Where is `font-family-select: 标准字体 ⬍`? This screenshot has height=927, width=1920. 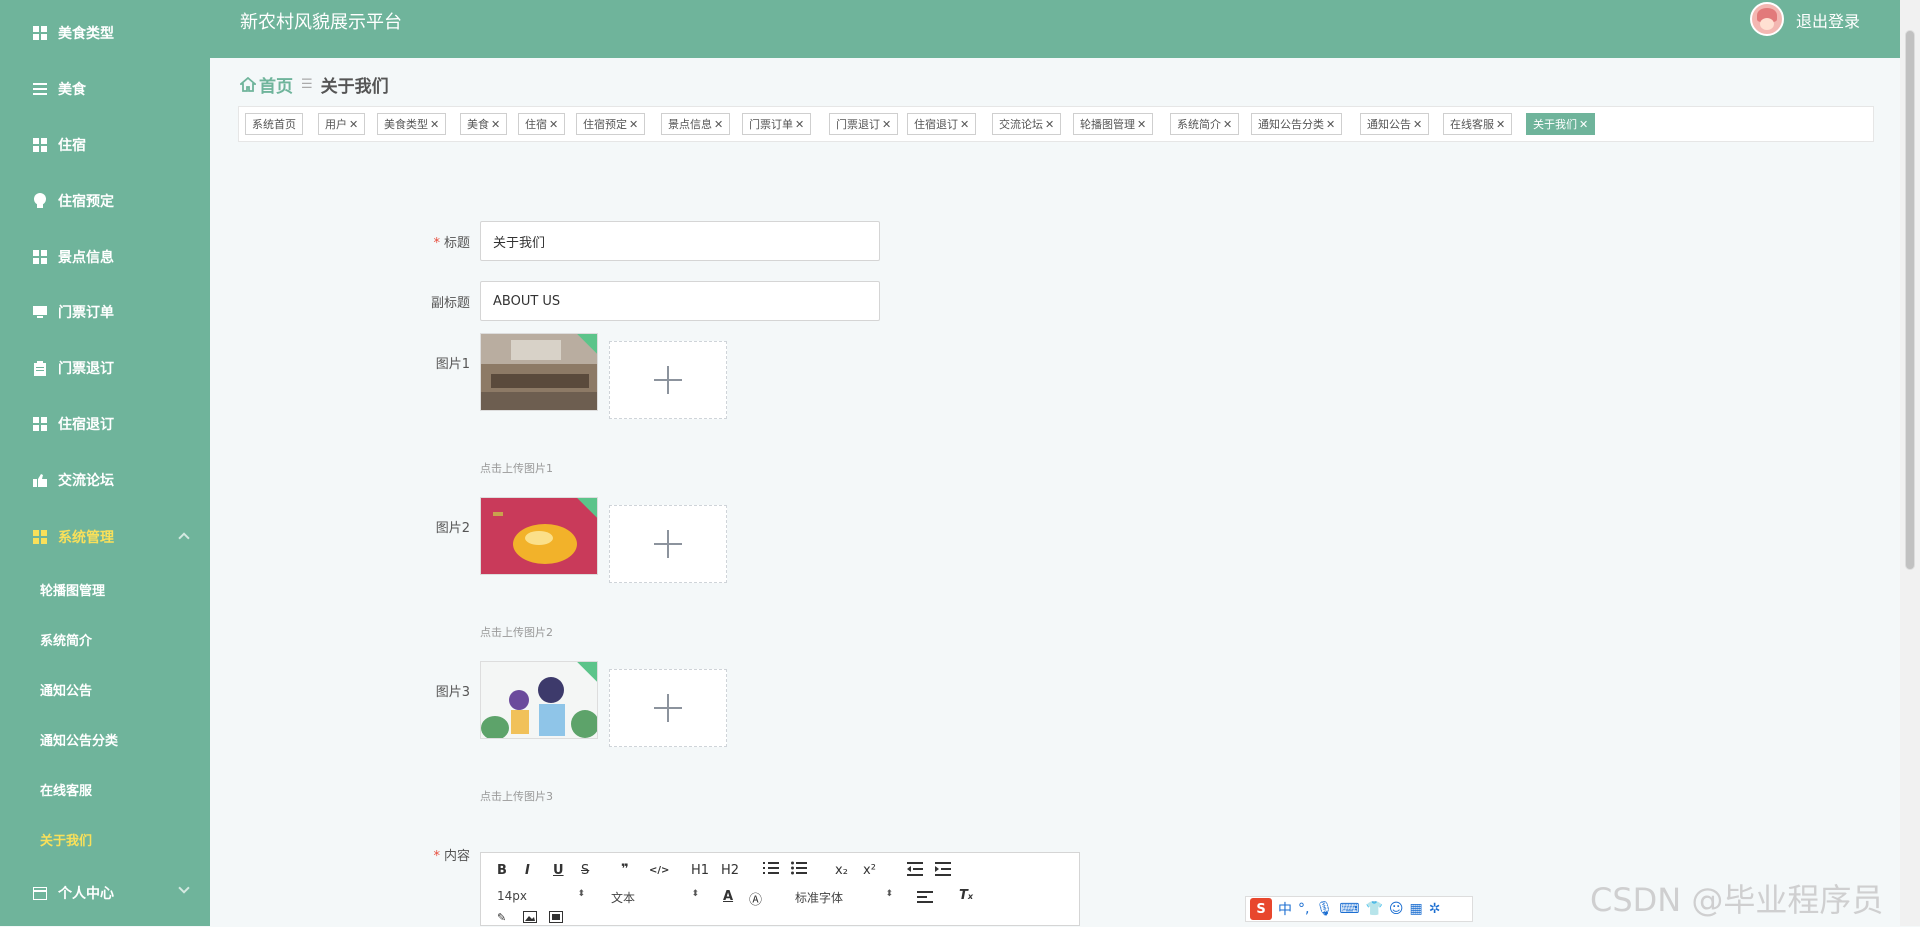
font-family-select: 标准字体 ⬍ is located at coordinates (844, 897).